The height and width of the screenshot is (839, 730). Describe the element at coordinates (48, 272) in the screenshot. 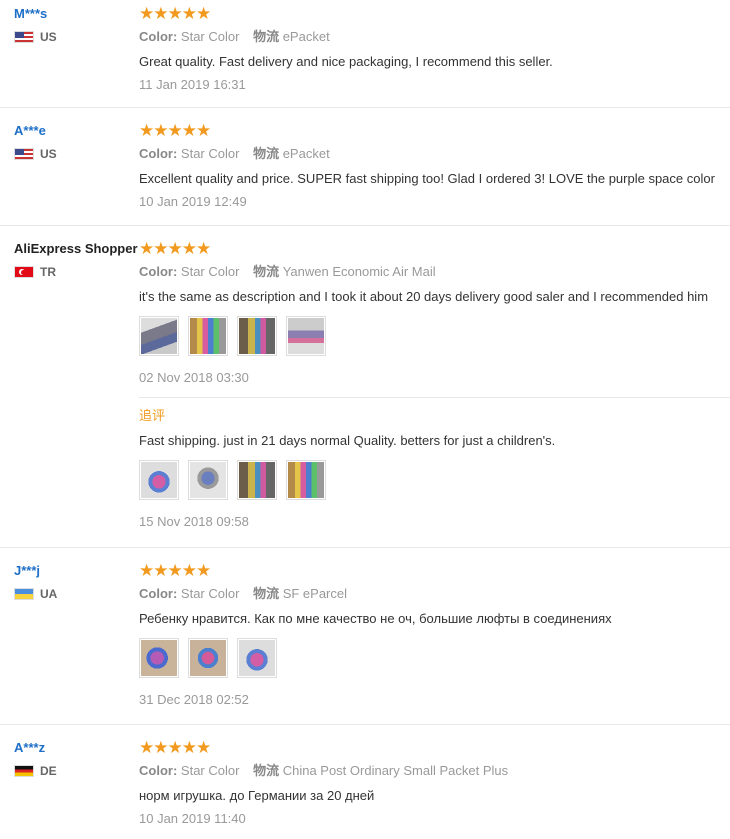

I see `country-code: TR` at that location.